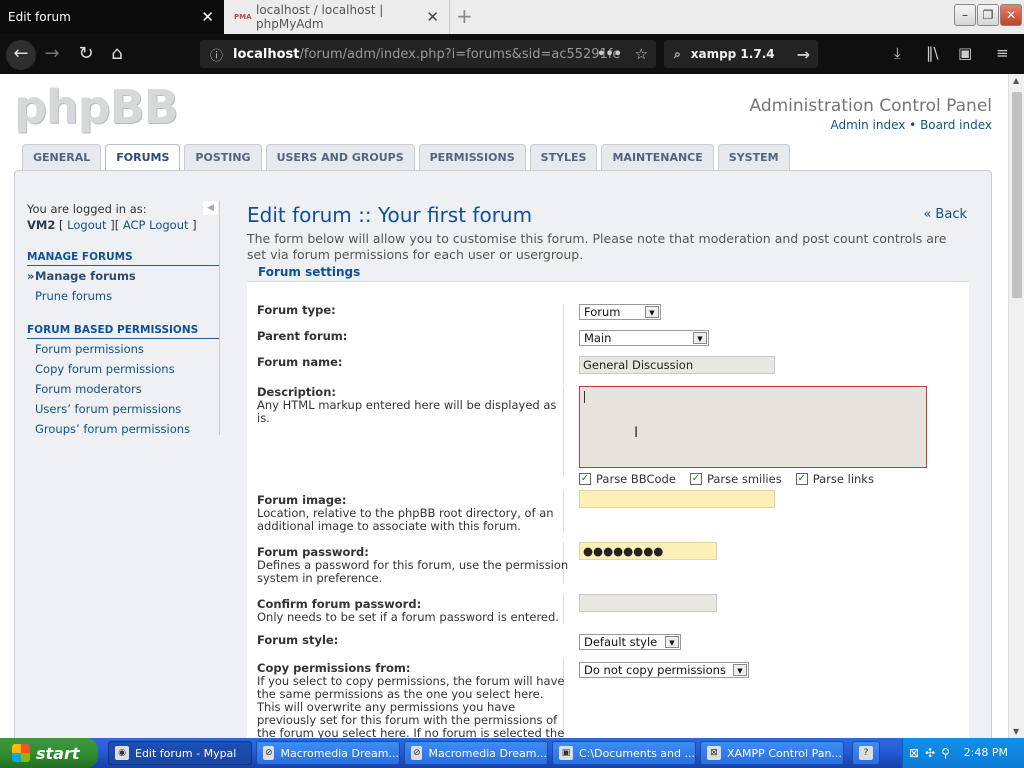  I want to click on info-icon: ⓘ, so click(216, 54).